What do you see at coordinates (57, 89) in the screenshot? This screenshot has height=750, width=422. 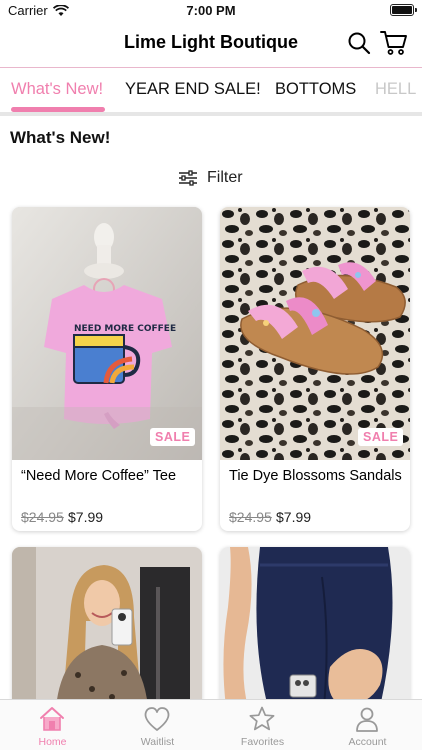 I see `tab-whats-new: What's New!` at bounding box center [57, 89].